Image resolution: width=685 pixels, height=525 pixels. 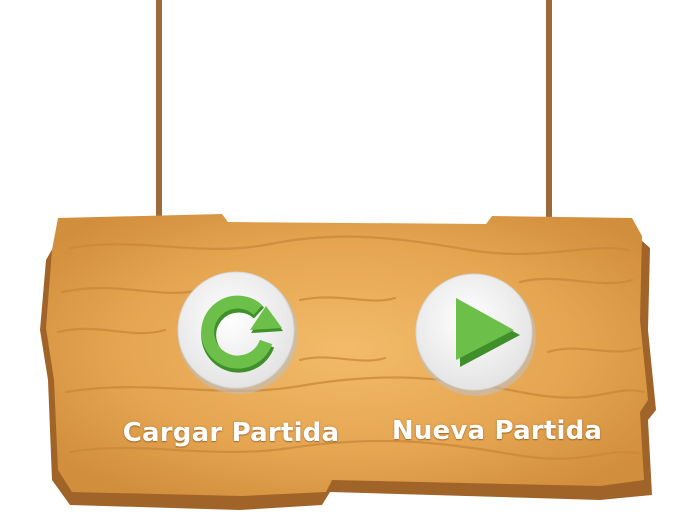 What do you see at coordinates (159, 111) in the screenshot?
I see `left-rope` at bounding box center [159, 111].